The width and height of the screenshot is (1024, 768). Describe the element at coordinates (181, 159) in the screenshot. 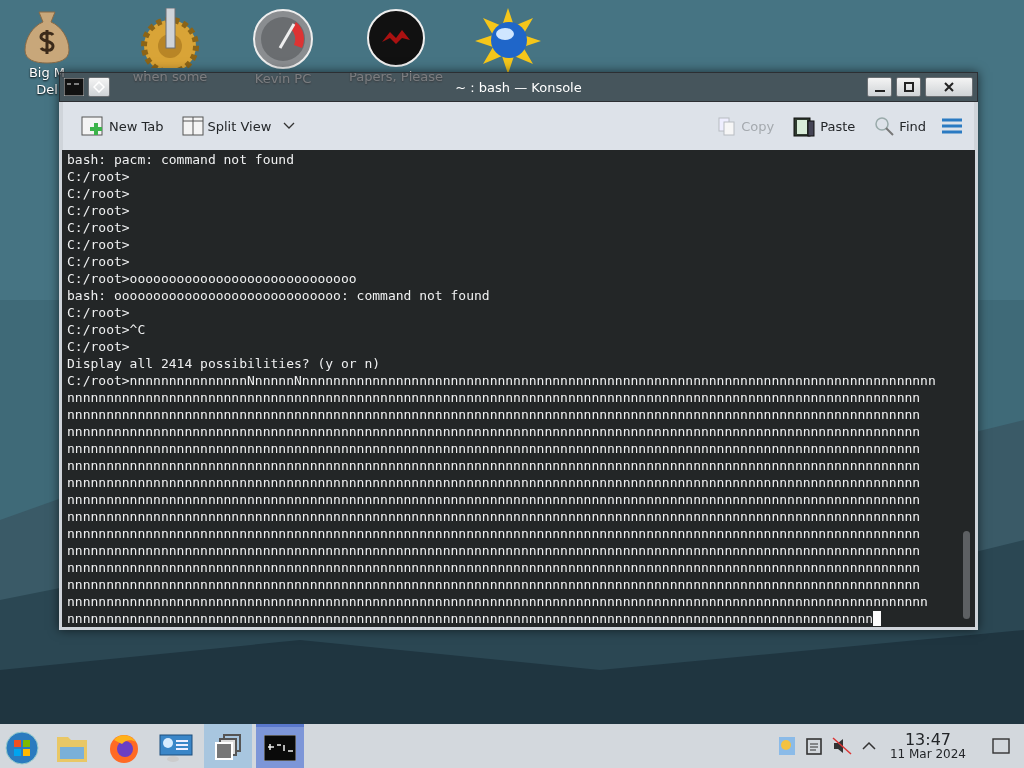

I see `terminal-line: bash: pacm: command not found` at that location.